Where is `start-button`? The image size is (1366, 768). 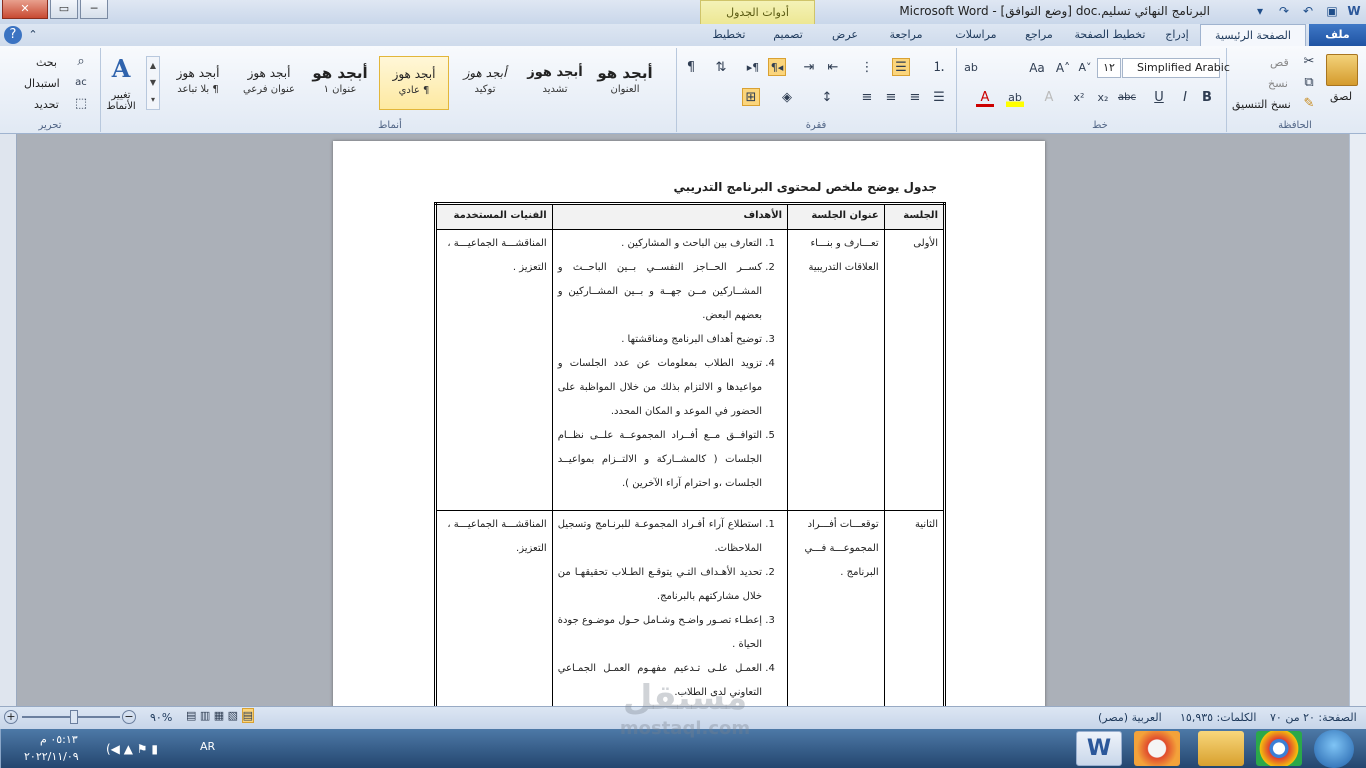
start-button is located at coordinates (1334, 749).